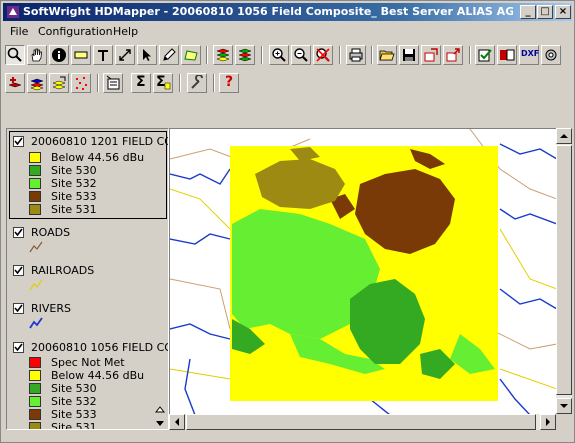 Image resolution: width=575 pixels, height=443 pixels. I want to click on compare-button, so click(507, 55).